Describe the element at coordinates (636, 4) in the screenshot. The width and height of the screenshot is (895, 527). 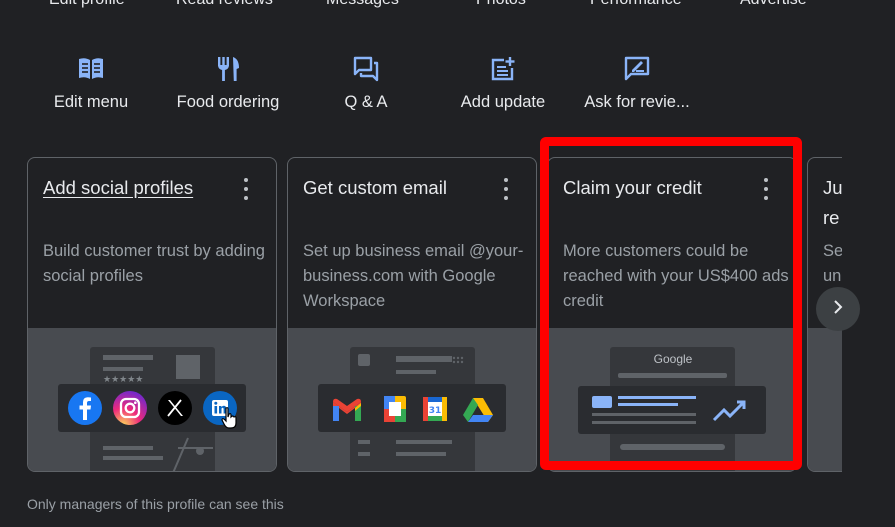
I see `performance-link: Performance` at that location.